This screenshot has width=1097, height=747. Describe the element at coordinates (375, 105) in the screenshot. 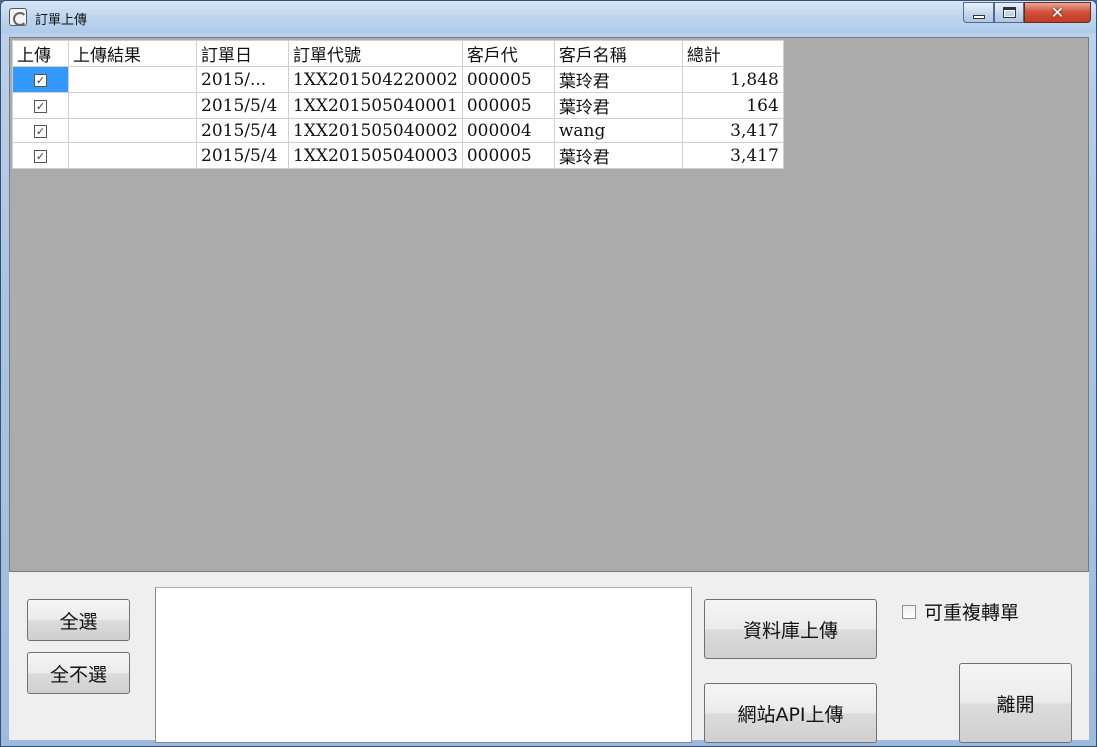

I see `order-no-cell: 1XX201505040001` at that location.